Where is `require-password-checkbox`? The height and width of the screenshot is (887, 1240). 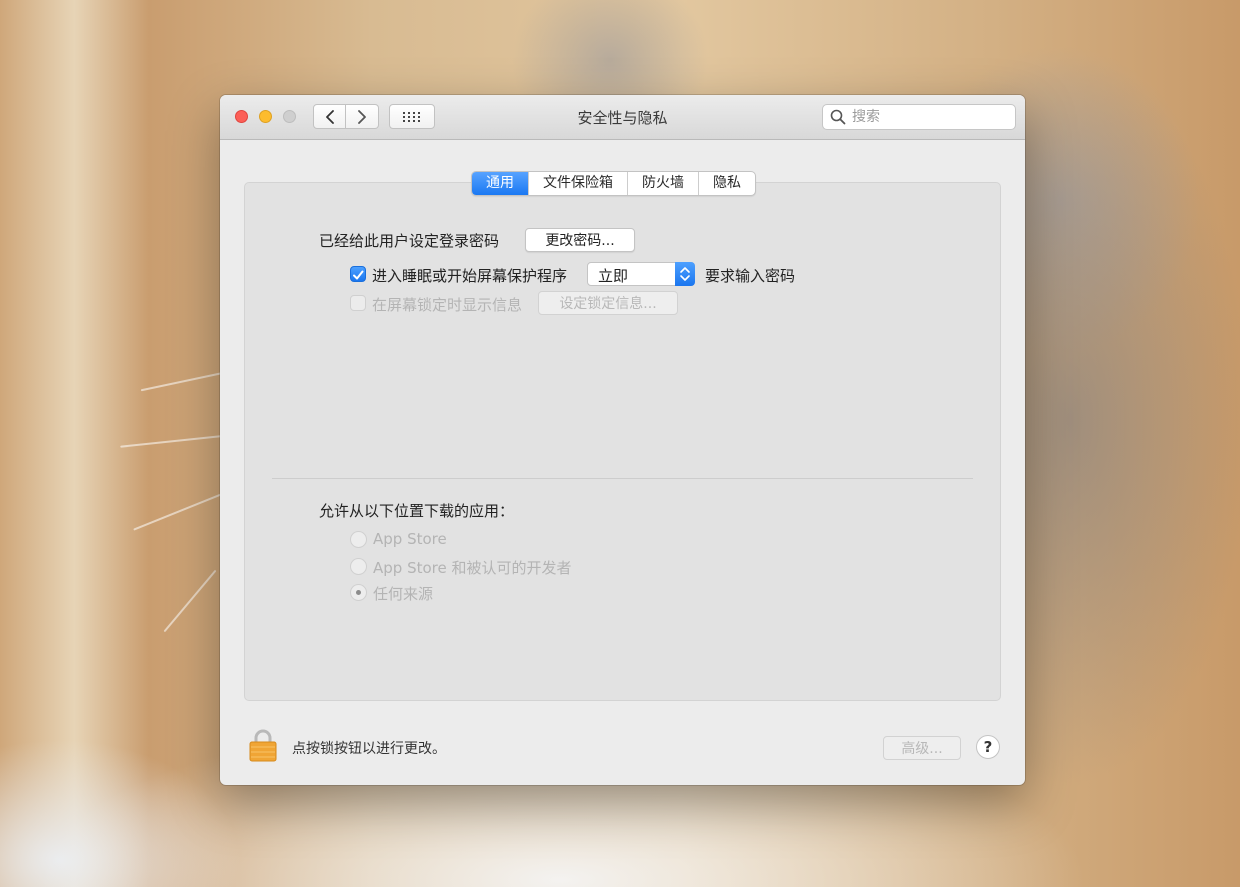 require-password-checkbox is located at coordinates (358, 274).